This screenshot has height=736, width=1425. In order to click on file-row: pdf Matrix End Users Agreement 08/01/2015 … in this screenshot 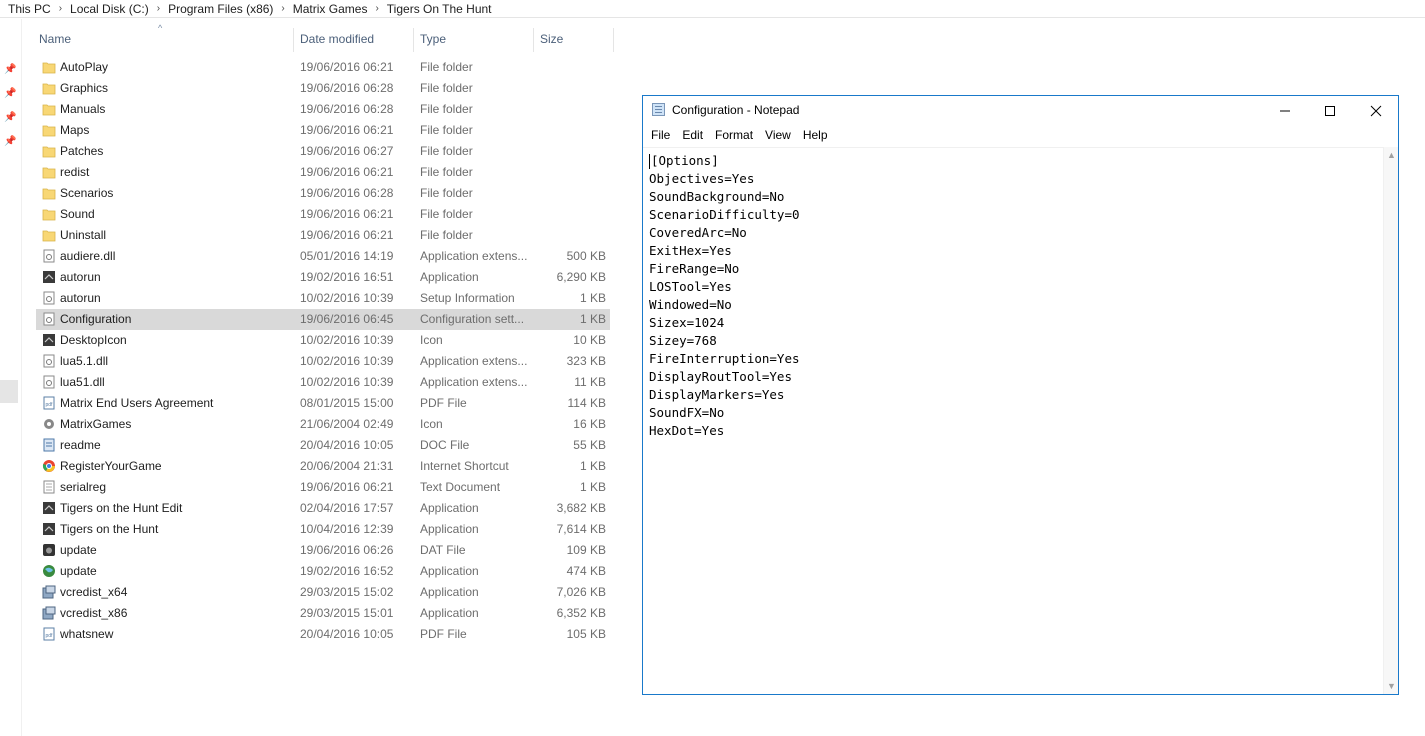, I will do `click(323, 403)`.